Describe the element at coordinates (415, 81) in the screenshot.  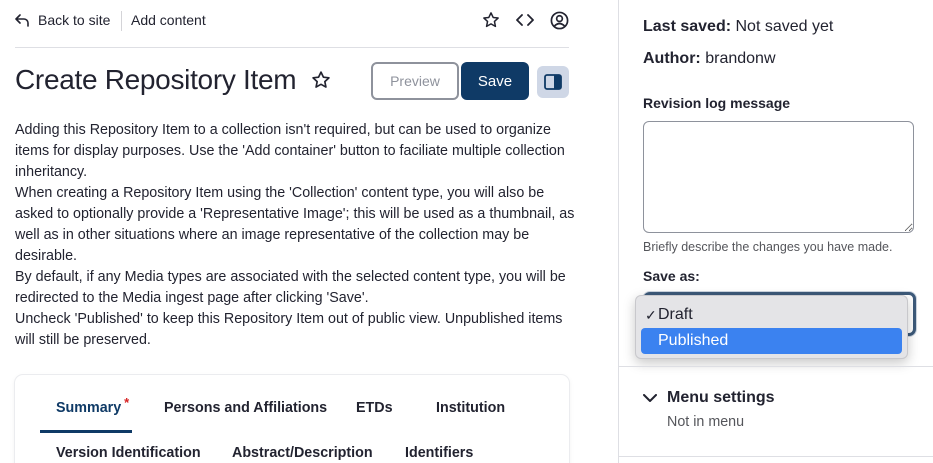
I see `preview-button: Preview` at that location.